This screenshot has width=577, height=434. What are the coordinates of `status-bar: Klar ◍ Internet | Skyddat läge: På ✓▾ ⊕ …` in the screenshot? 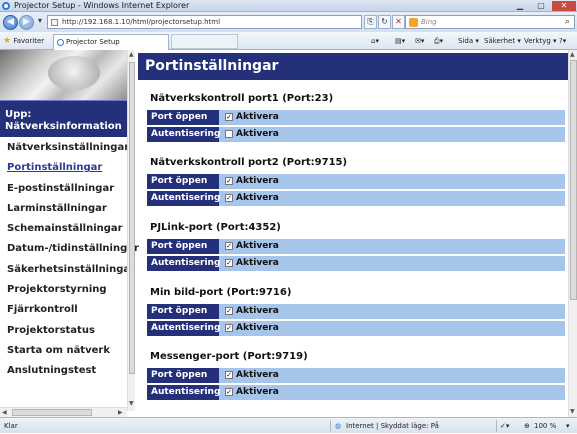 It's located at (288, 425).